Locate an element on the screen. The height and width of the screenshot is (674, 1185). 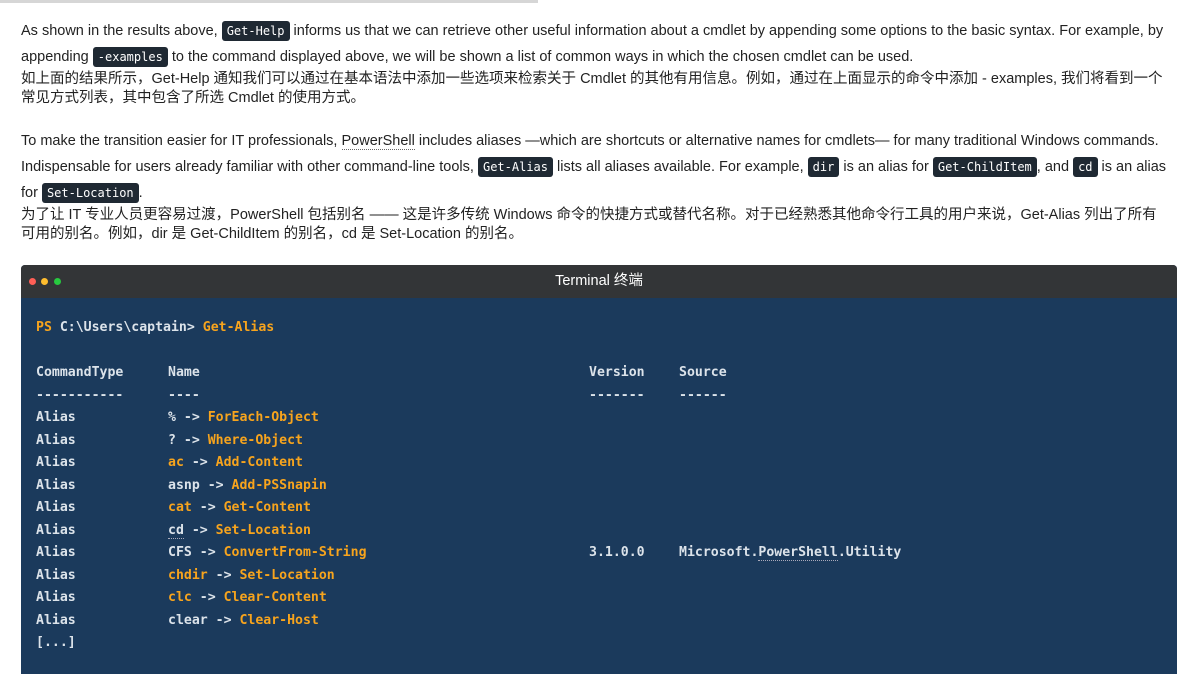
prompt-ps: PS is located at coordinates (44, 327).